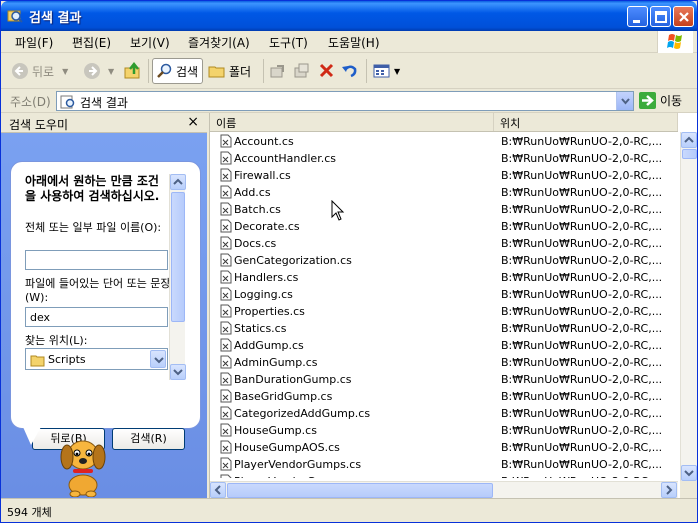 Image resolution: width=698 pixels, height=523 pixels. What do you see at coordinates (262, 175) in the screenshot?
I see `file-name: Firewall.cs` at bounding box center [262, 175].